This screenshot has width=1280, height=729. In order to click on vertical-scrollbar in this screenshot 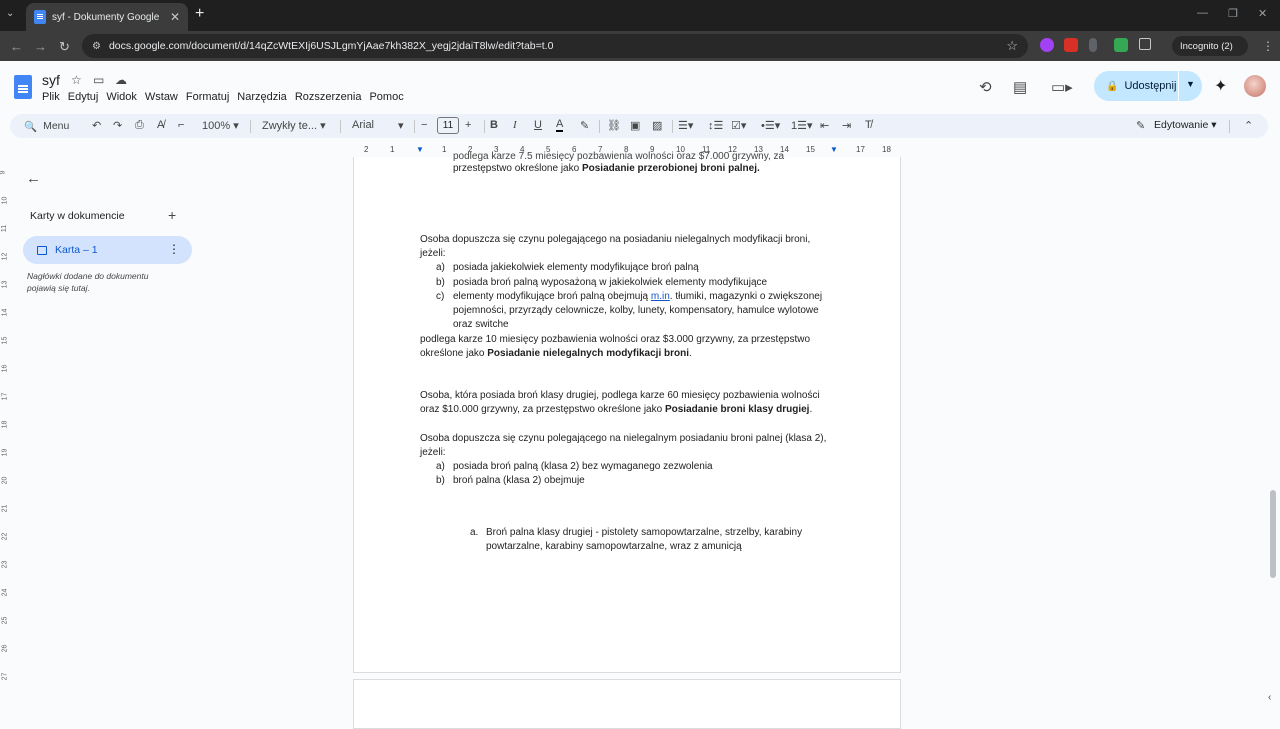, I will do `click(1273, 534)`.